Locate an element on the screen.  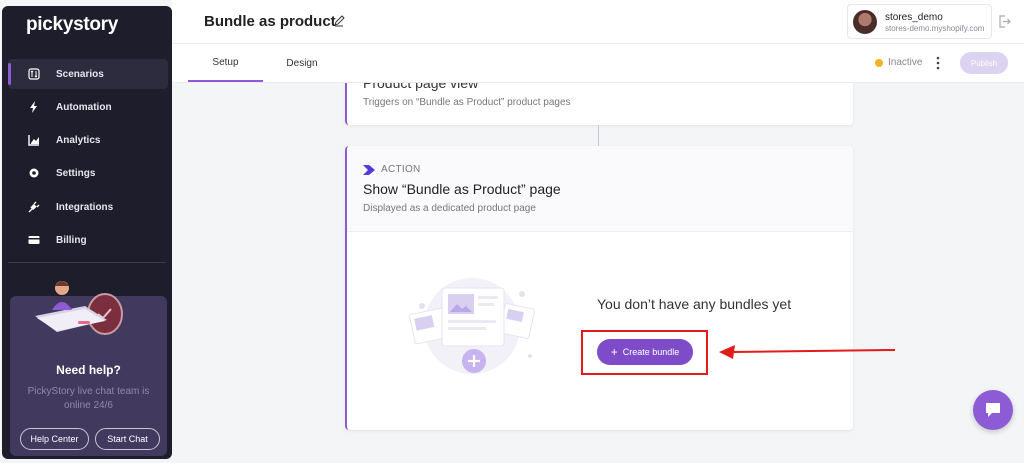
sidebar-item-scenarios: Scenarios is located at coordinates (88, 74).